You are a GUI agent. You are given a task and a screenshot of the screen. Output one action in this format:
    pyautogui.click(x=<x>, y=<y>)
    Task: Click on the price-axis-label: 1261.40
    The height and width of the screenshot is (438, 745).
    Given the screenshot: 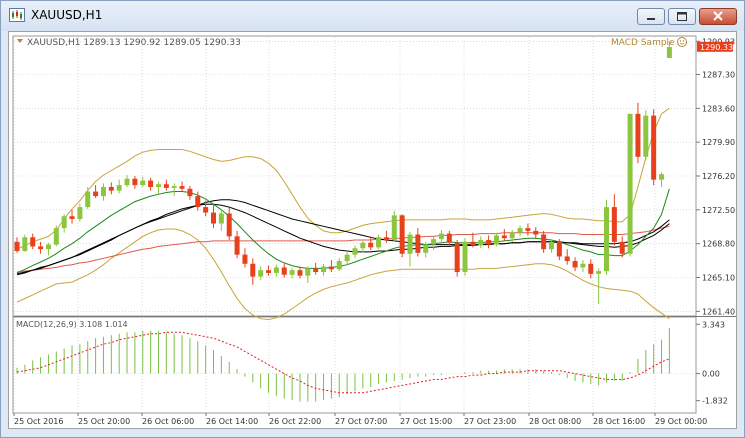 What is the action you would take?
    pyautogui.click(x=718, y=311)
    